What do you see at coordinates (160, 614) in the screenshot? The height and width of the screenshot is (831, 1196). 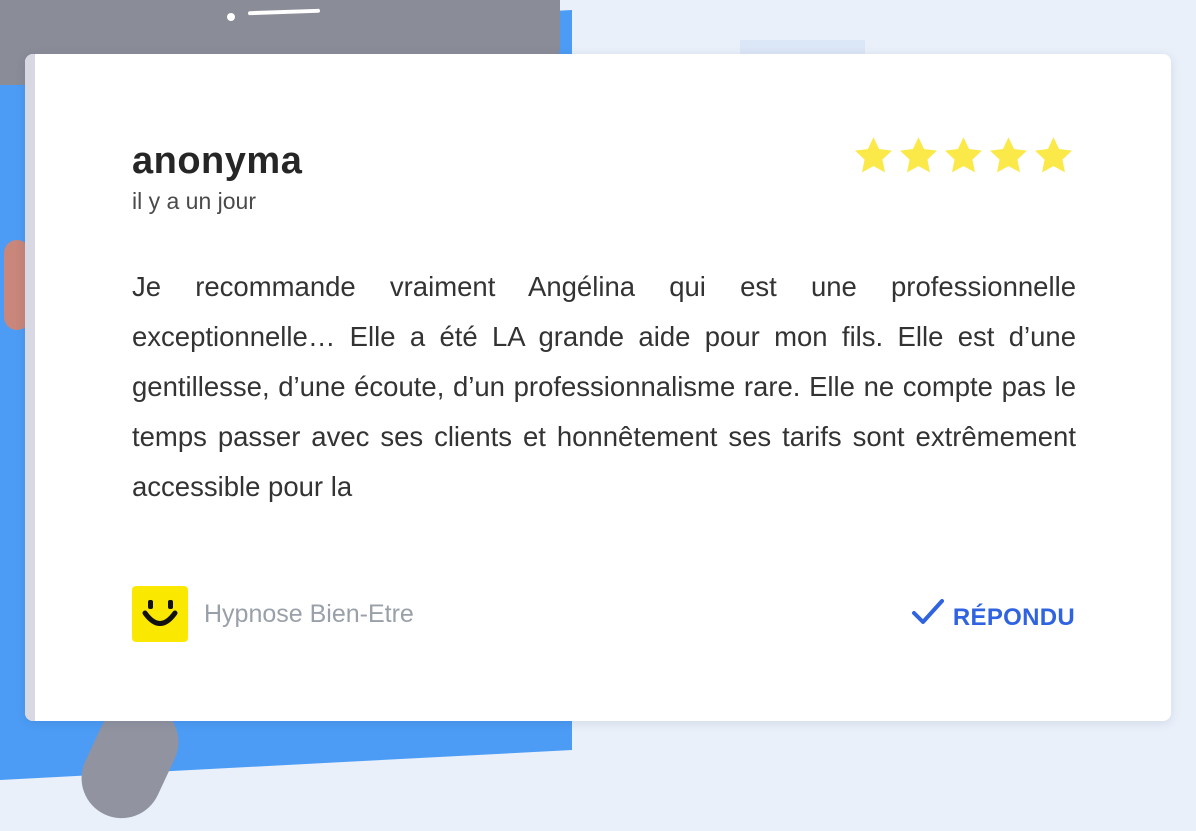 I see `smiley-logo-icon` at bounding box center [160, 614].